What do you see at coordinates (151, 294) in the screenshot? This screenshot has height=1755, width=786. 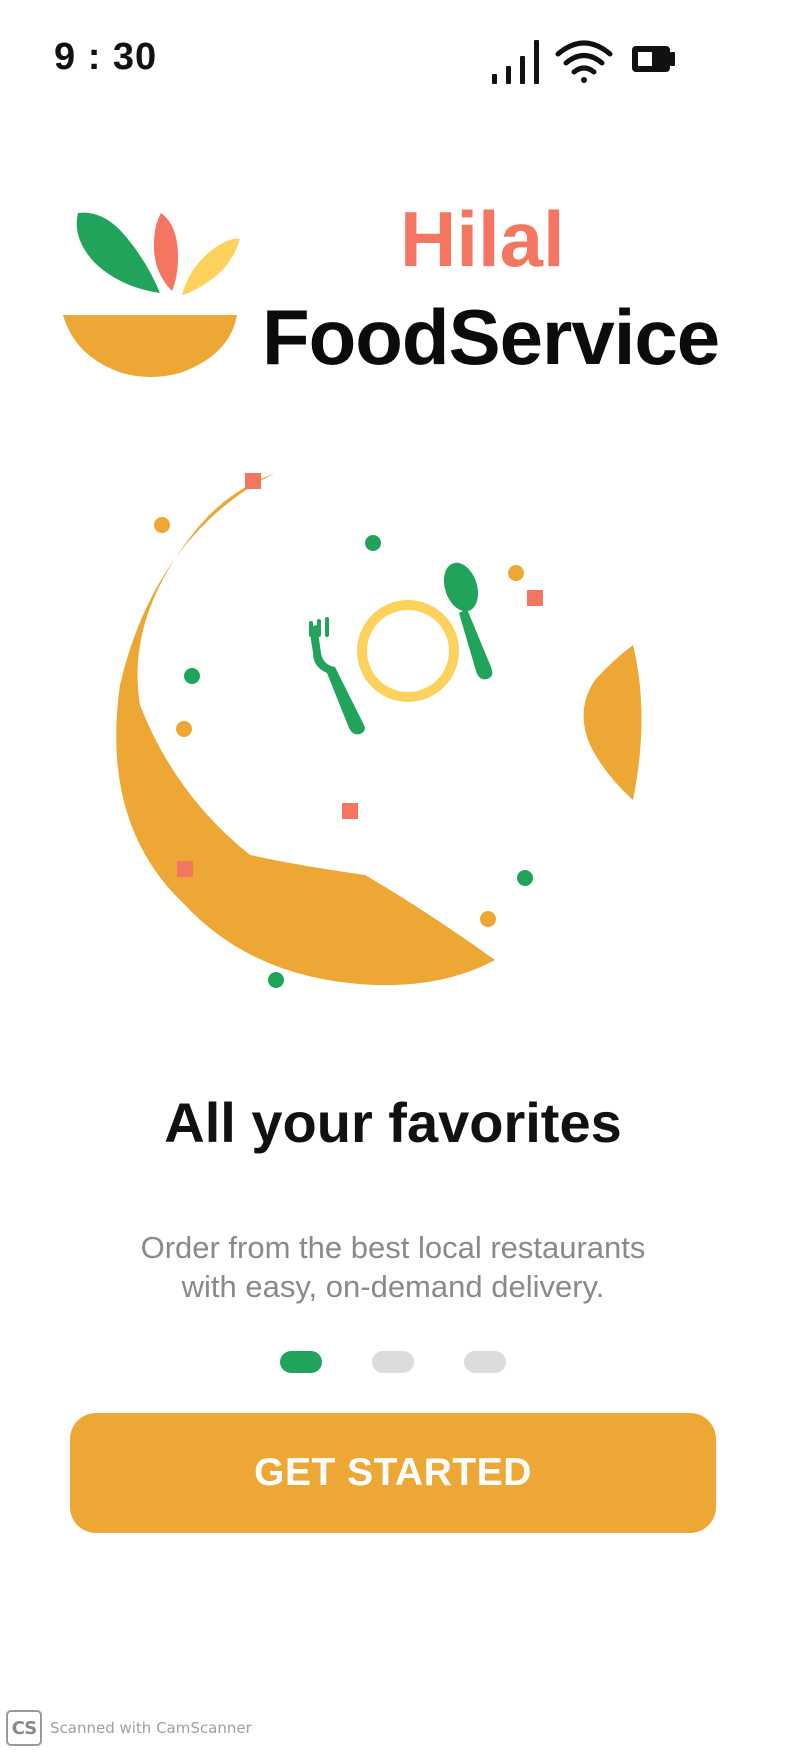 I see `food-bowl-logo-icon` at bounding box center [151, 294].